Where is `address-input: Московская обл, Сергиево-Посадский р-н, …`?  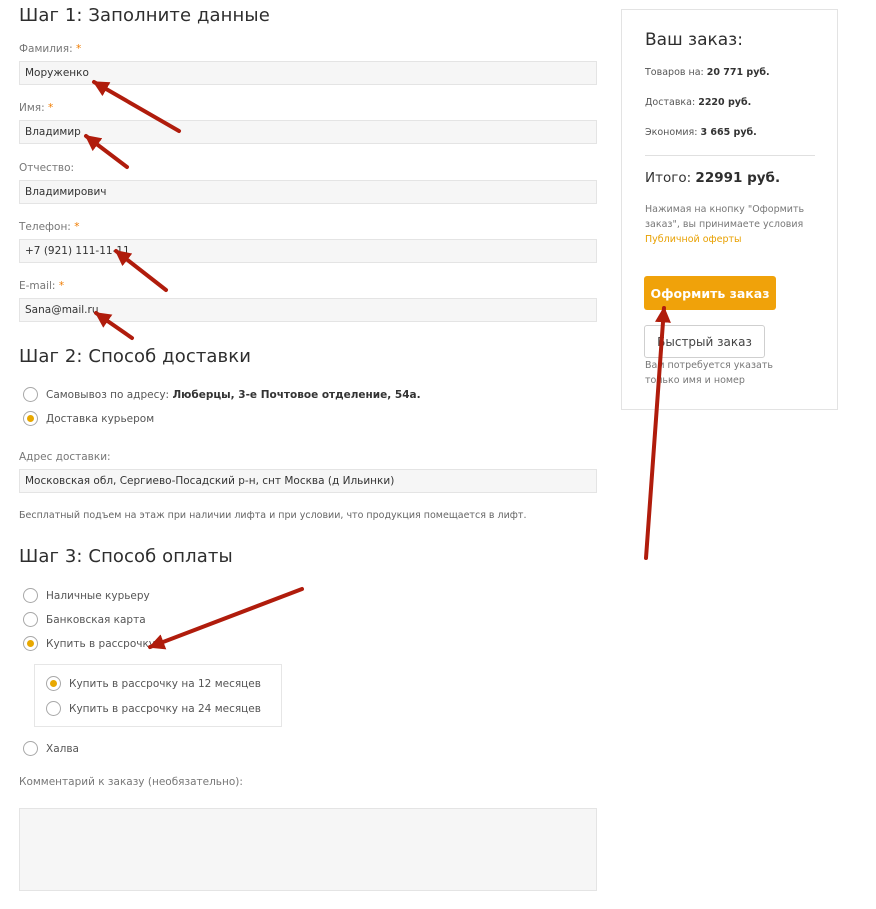
address-input: Московская обл, Сергиево-Посадский р-н, … is located at coordinates (308, 481).